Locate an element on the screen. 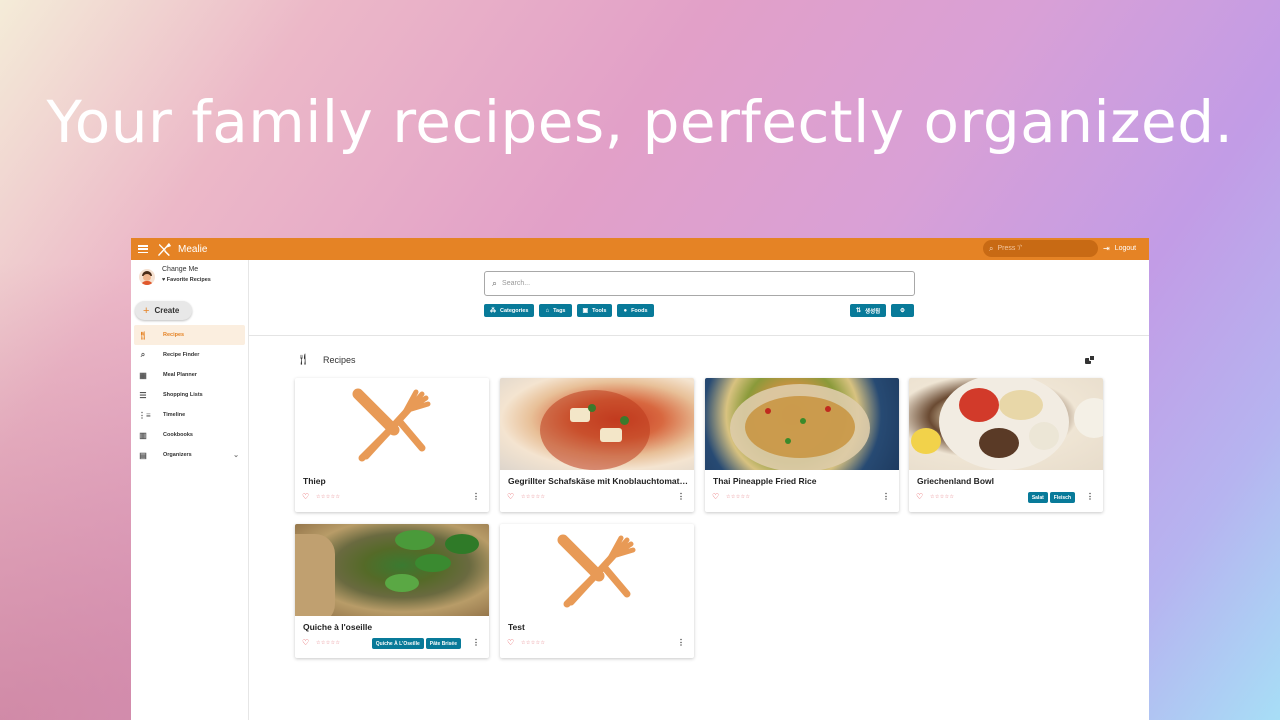 The image size is (1280, 720). recipe-card: Thiep ♡ ☆☆☆☆☆ ⋮ is located at coordinates (392, 445).